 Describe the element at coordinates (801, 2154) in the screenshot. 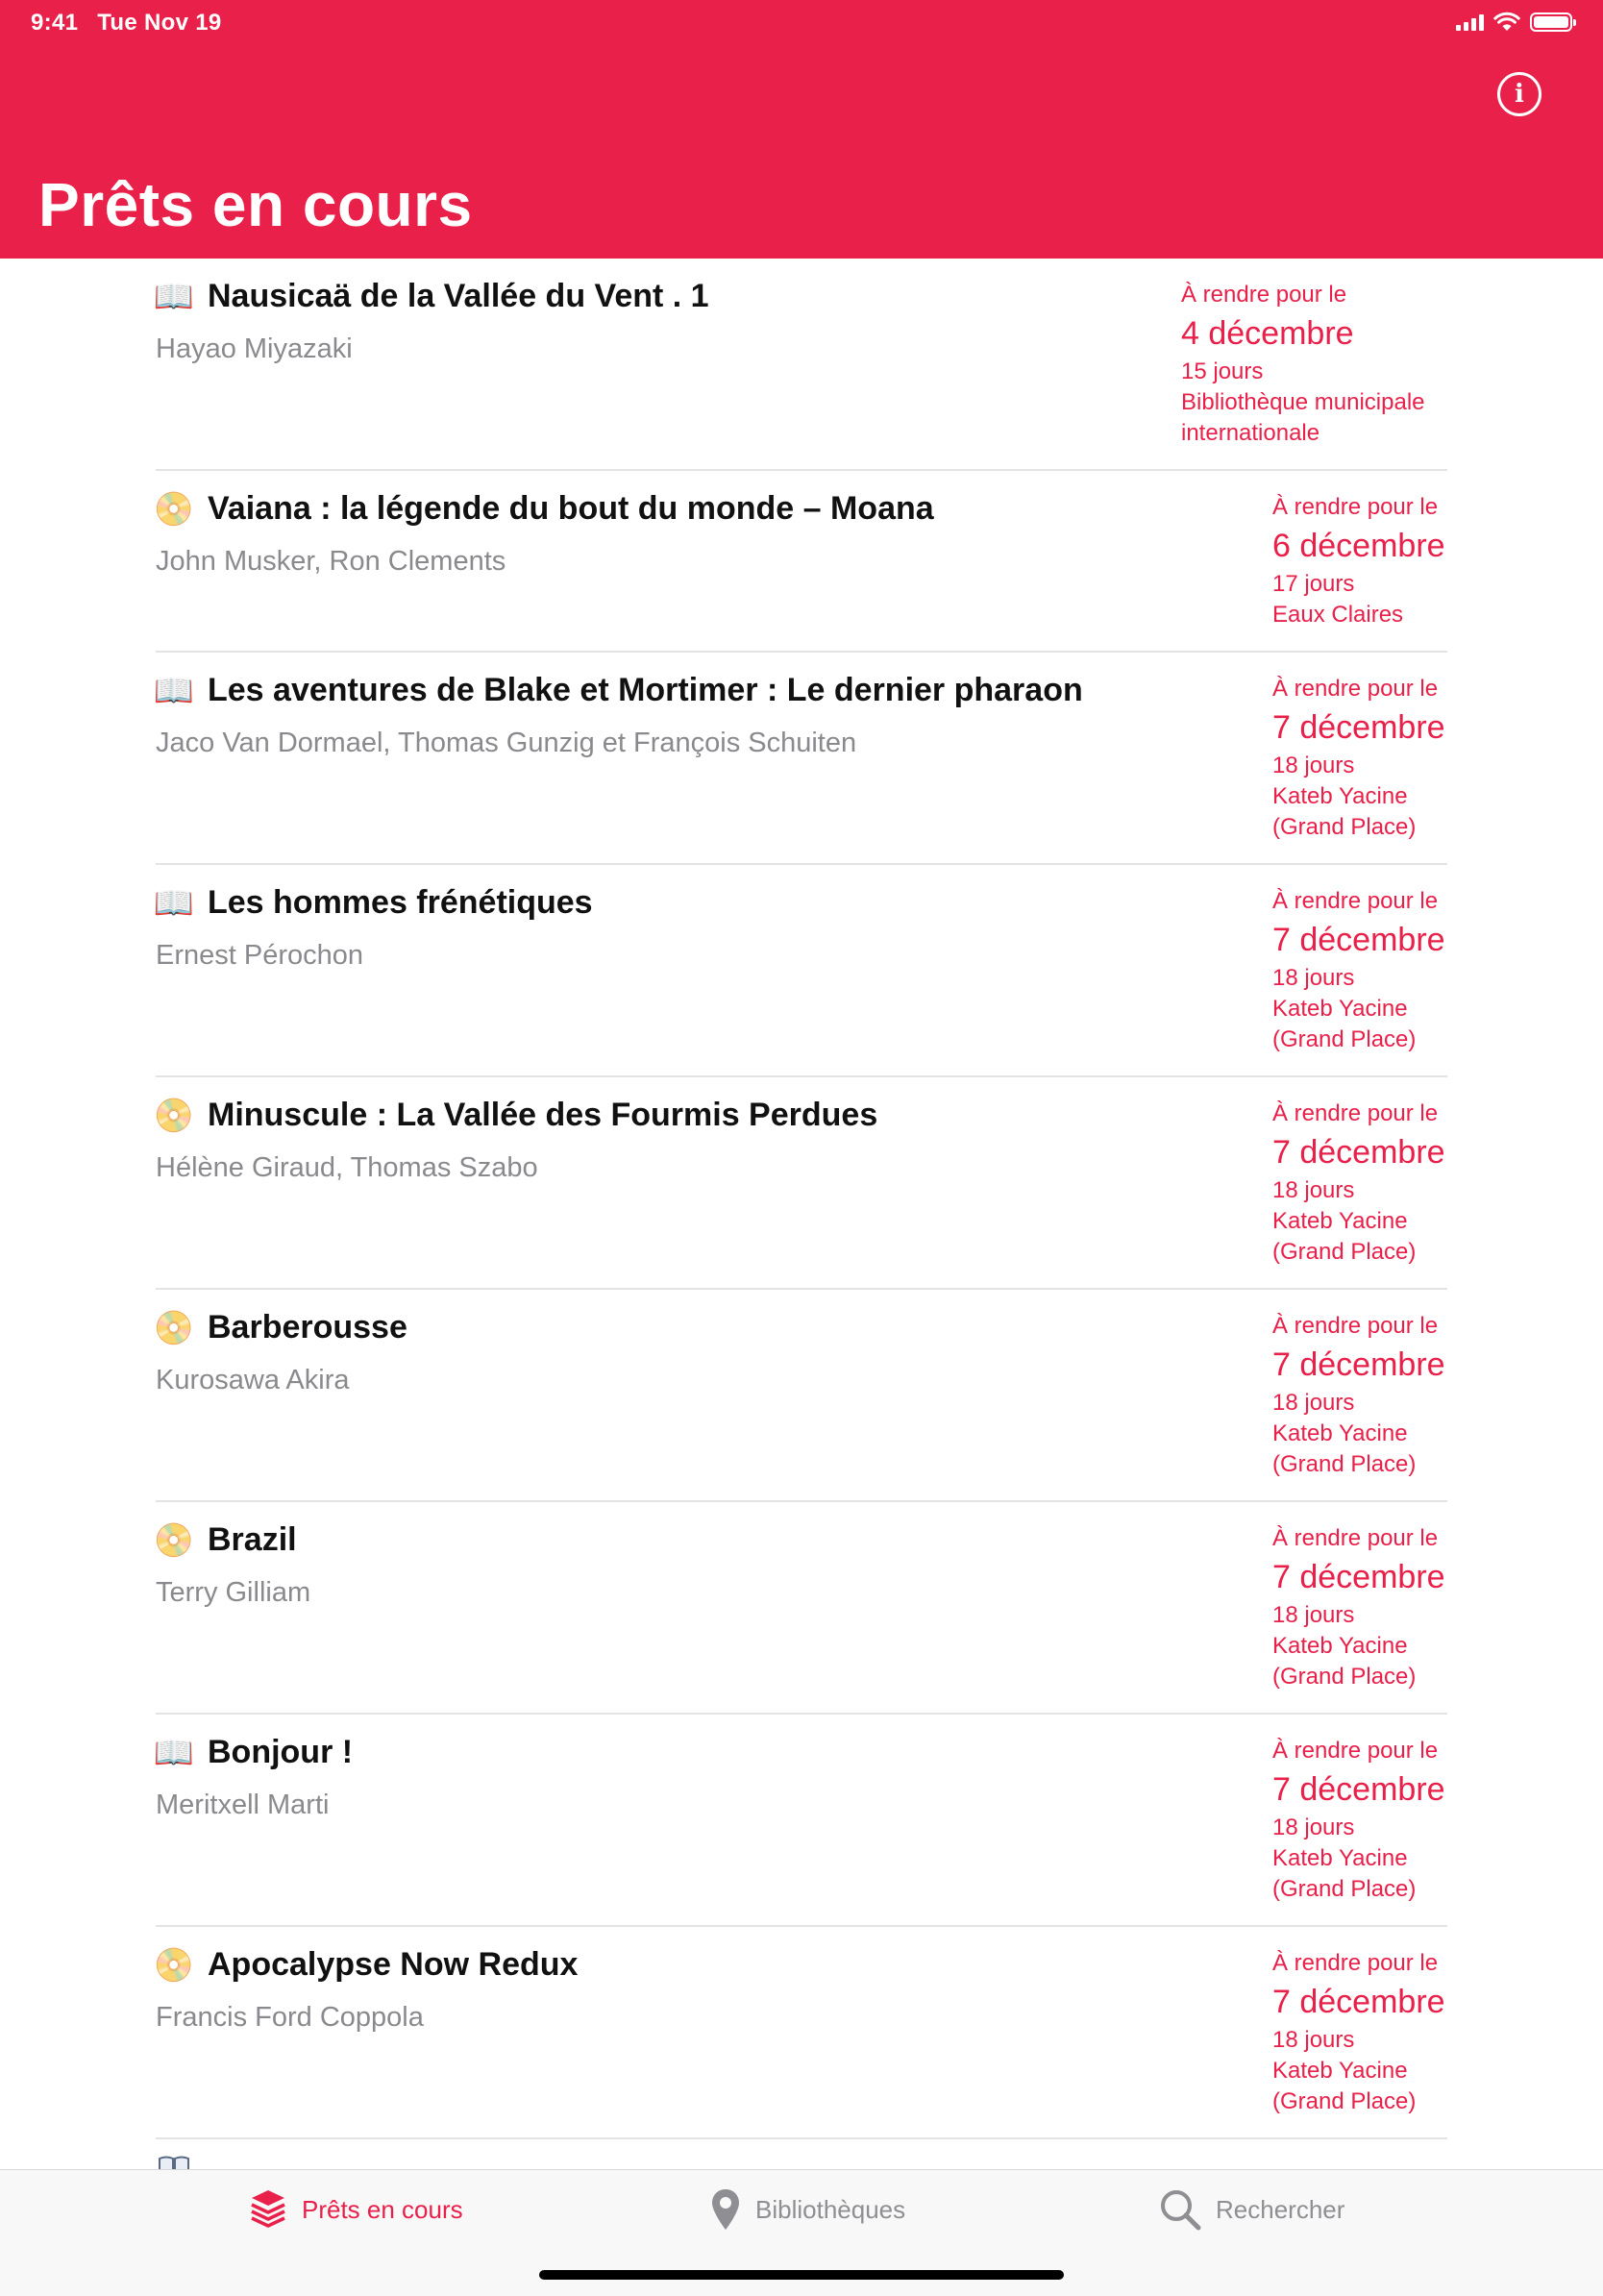

I see `loan-row-partial` at that location.